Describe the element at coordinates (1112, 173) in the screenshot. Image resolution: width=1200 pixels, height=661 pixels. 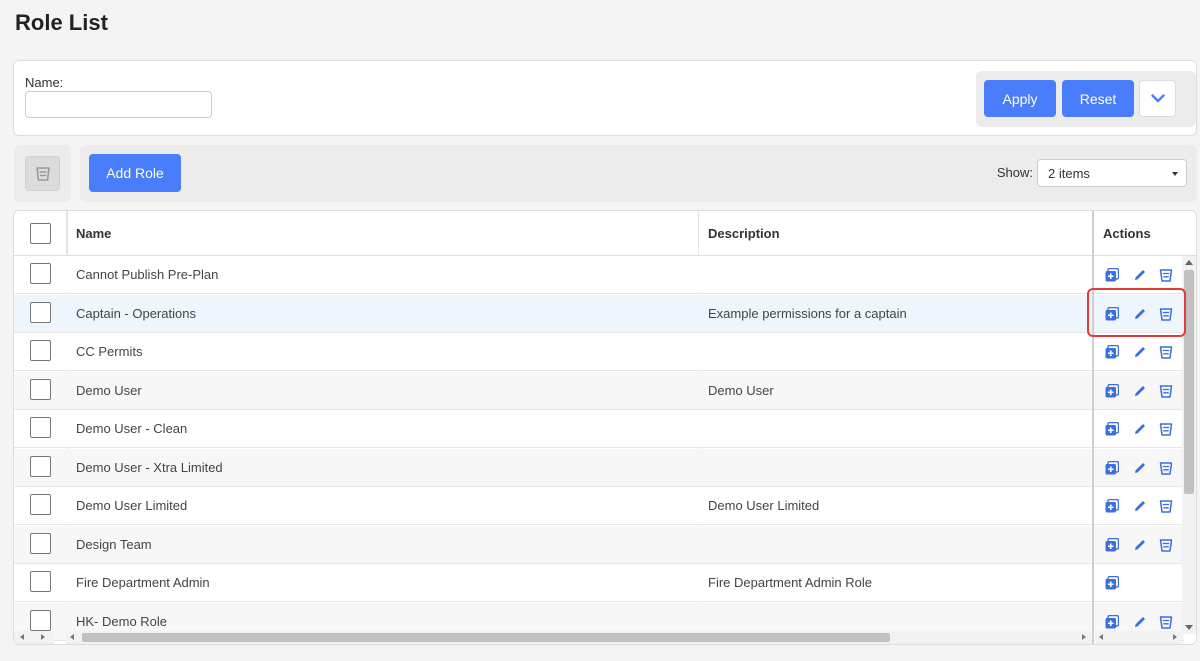
I see `page-size-select: 2 items` at that location.